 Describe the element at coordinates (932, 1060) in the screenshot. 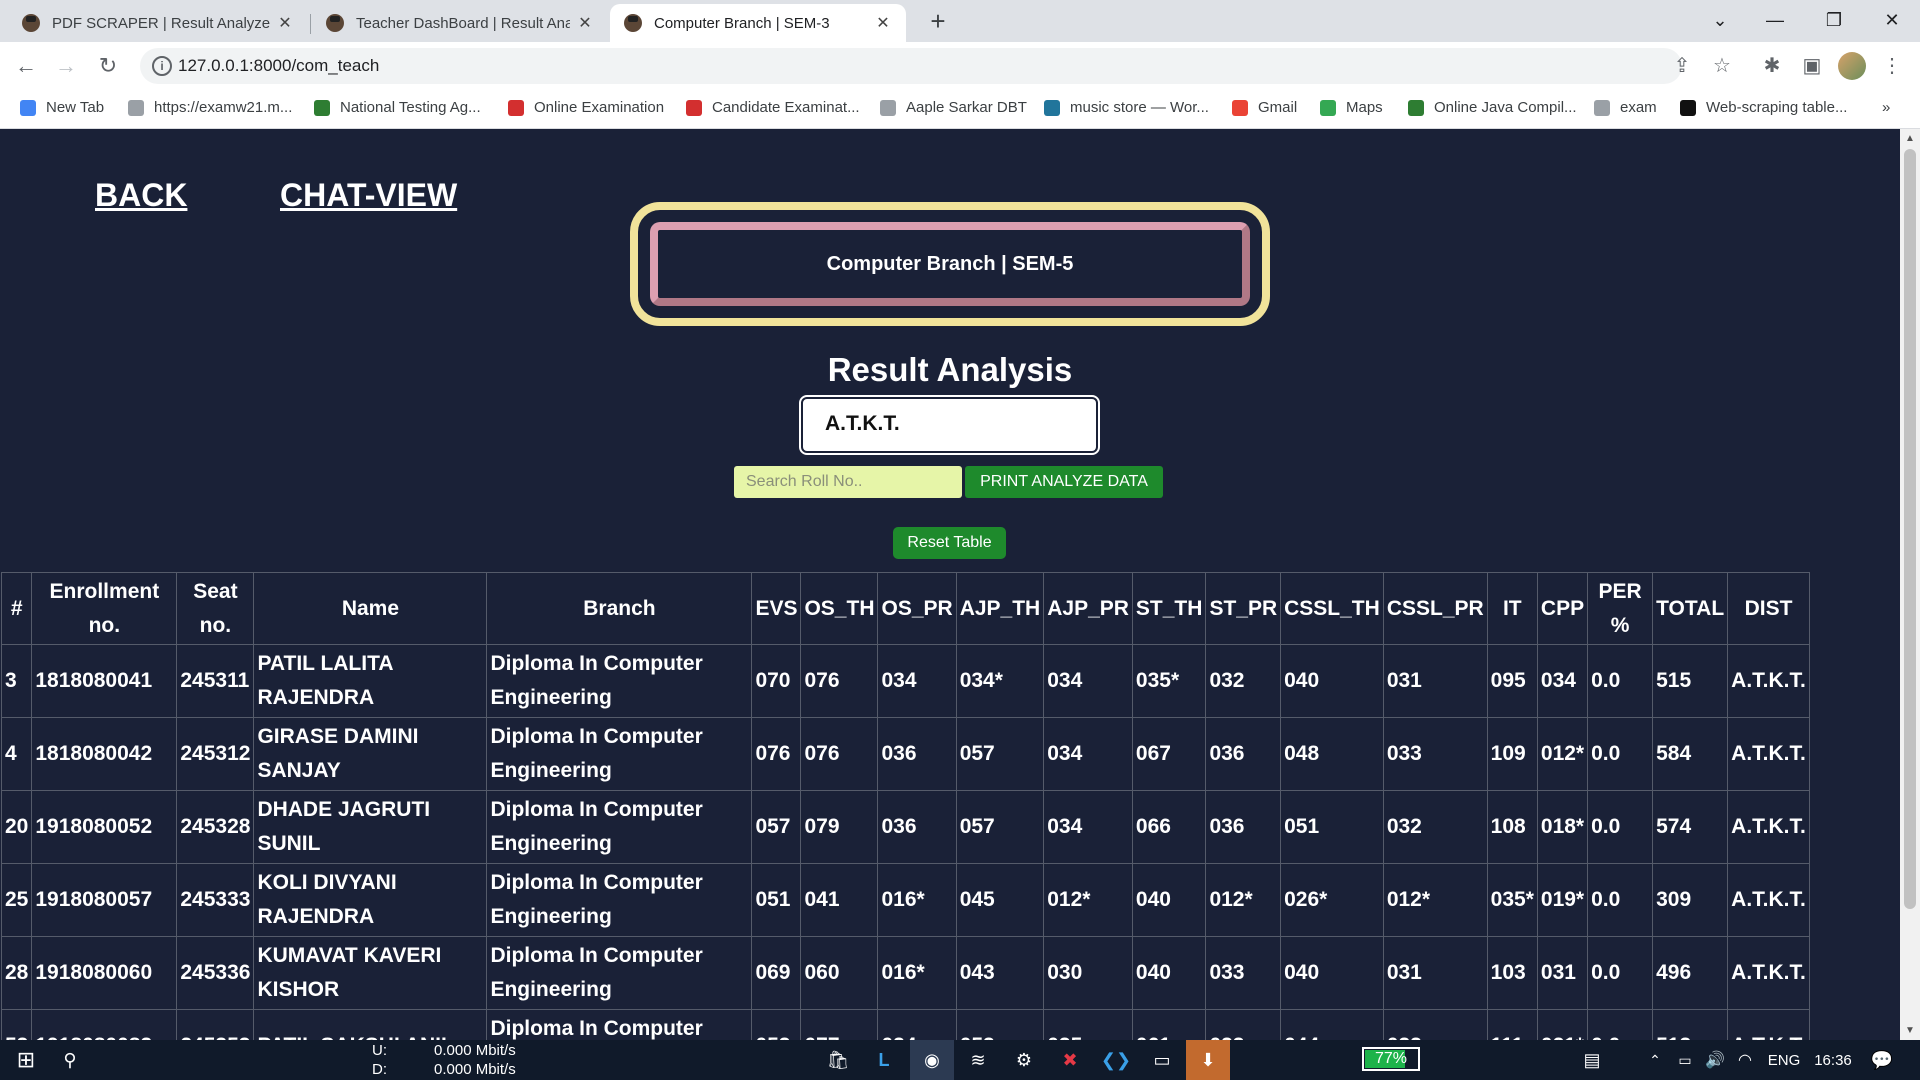

I see `chrome-icon: ◉` at that location.